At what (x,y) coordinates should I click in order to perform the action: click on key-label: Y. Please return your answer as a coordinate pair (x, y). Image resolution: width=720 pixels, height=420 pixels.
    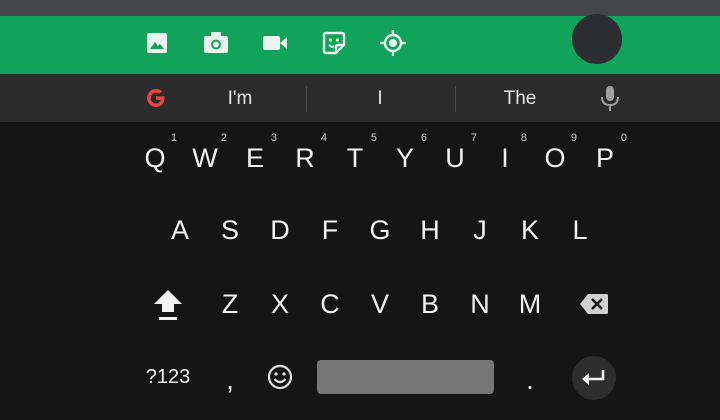
    Looking at the image, I should click on (404, 157).